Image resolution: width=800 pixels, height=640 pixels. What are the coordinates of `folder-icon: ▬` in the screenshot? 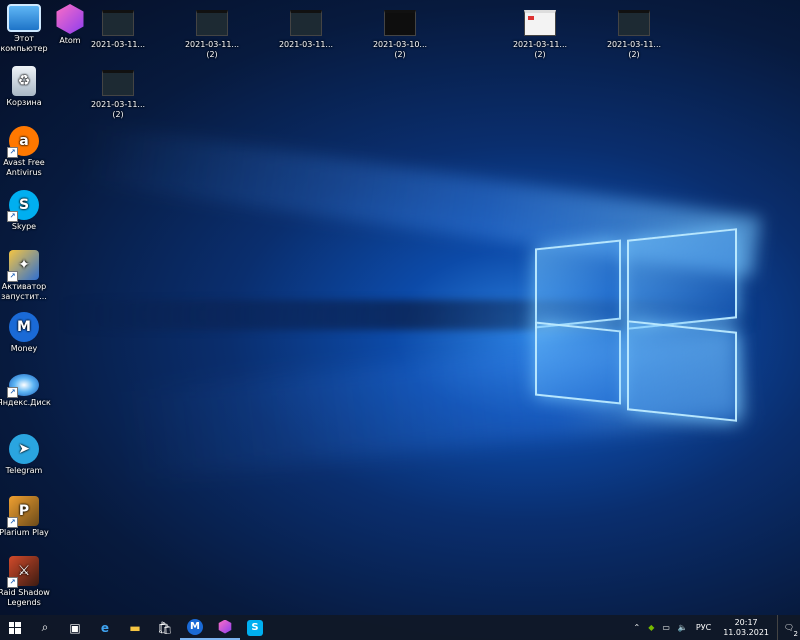 It's located at (135, 627).